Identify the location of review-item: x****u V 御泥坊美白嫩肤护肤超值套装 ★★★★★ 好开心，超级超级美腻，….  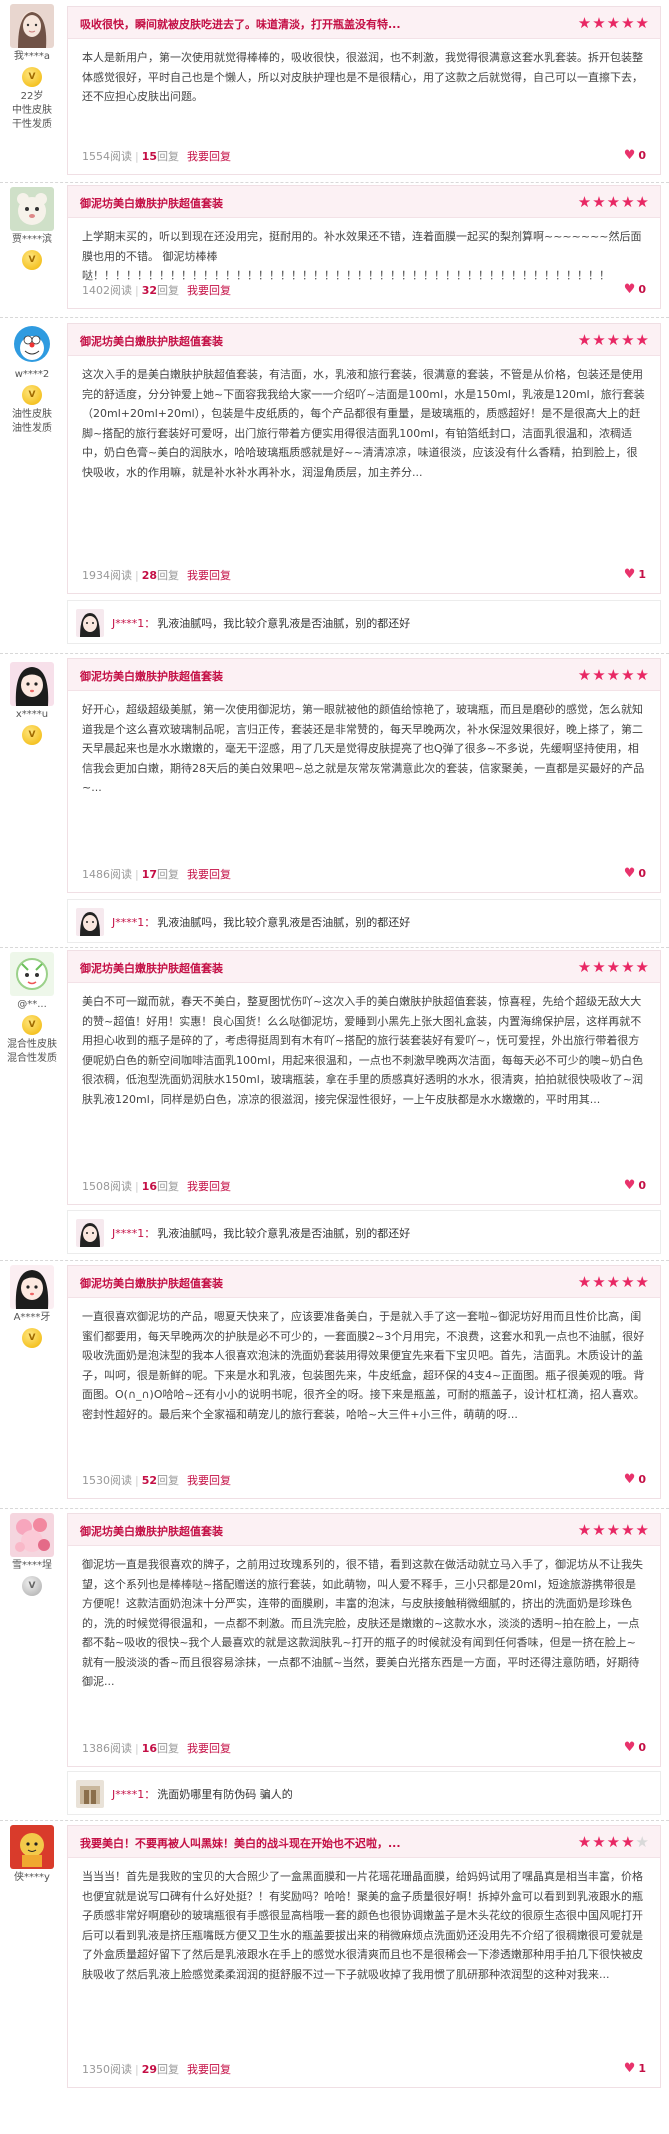
(334, 801).